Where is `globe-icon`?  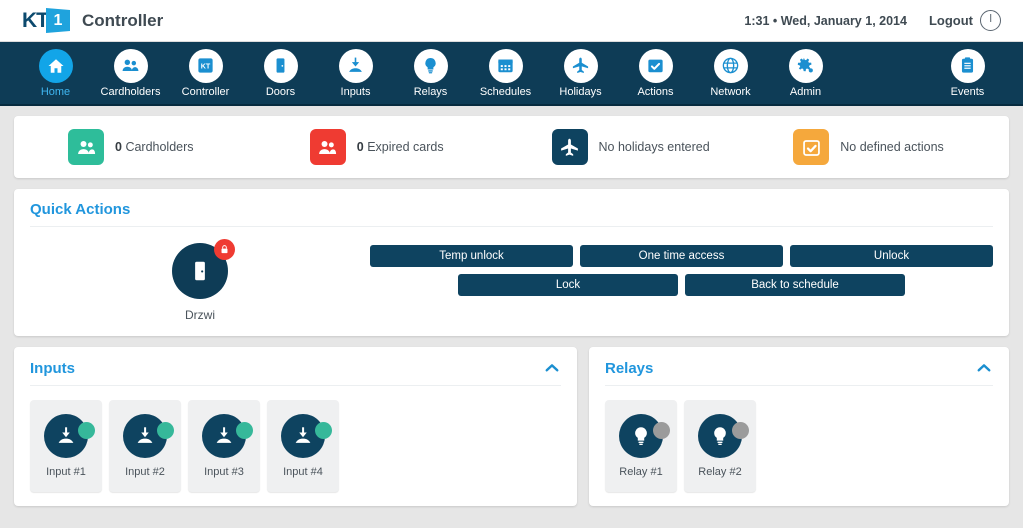 globe-icon is located at coordinates (730, 65).